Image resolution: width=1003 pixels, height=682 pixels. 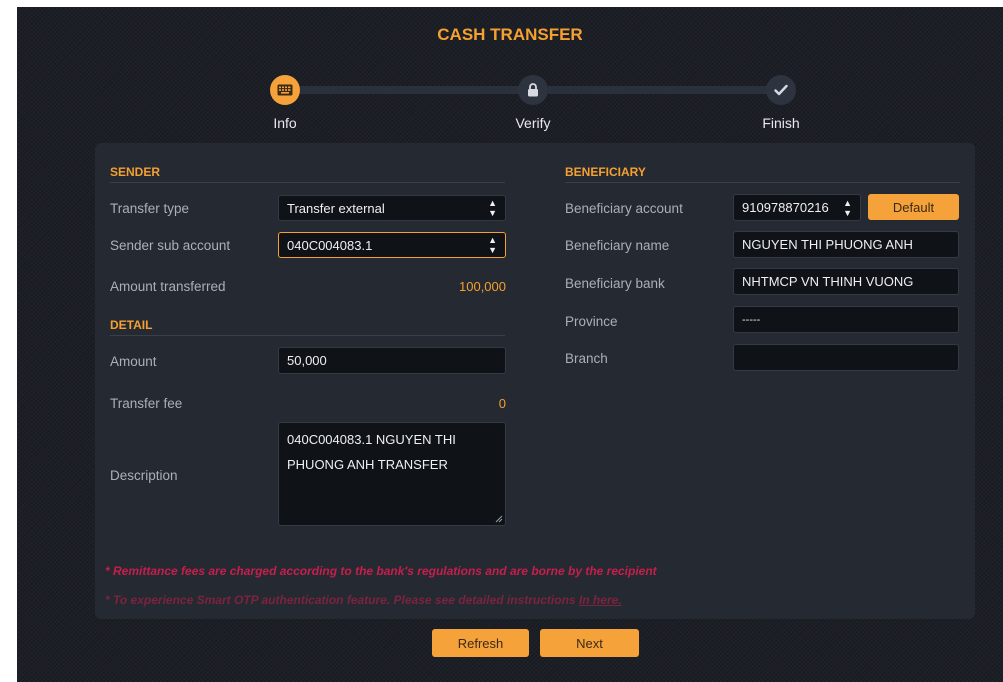 What do you see at coordinates (762, 174) in the screenshot?
I see `beneficiary-heading: BENEFICIARY` at bounding box center [762, 174].